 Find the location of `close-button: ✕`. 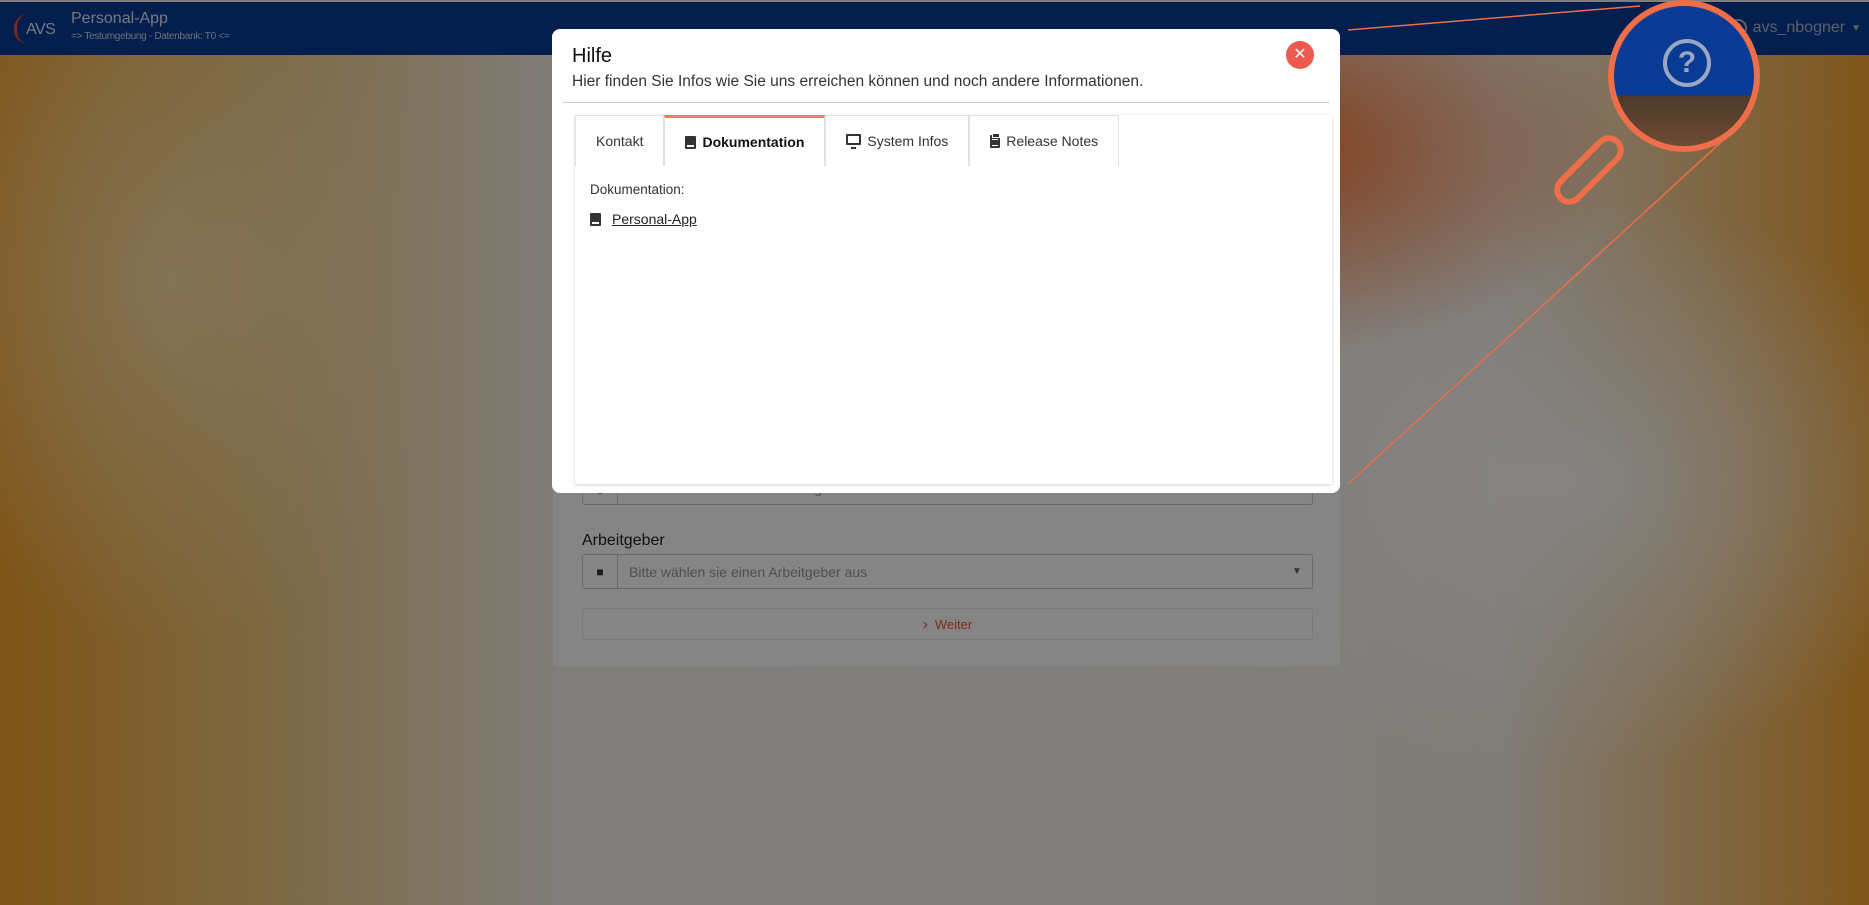

close-button: ✕ is located at coordinates (1300, 55).